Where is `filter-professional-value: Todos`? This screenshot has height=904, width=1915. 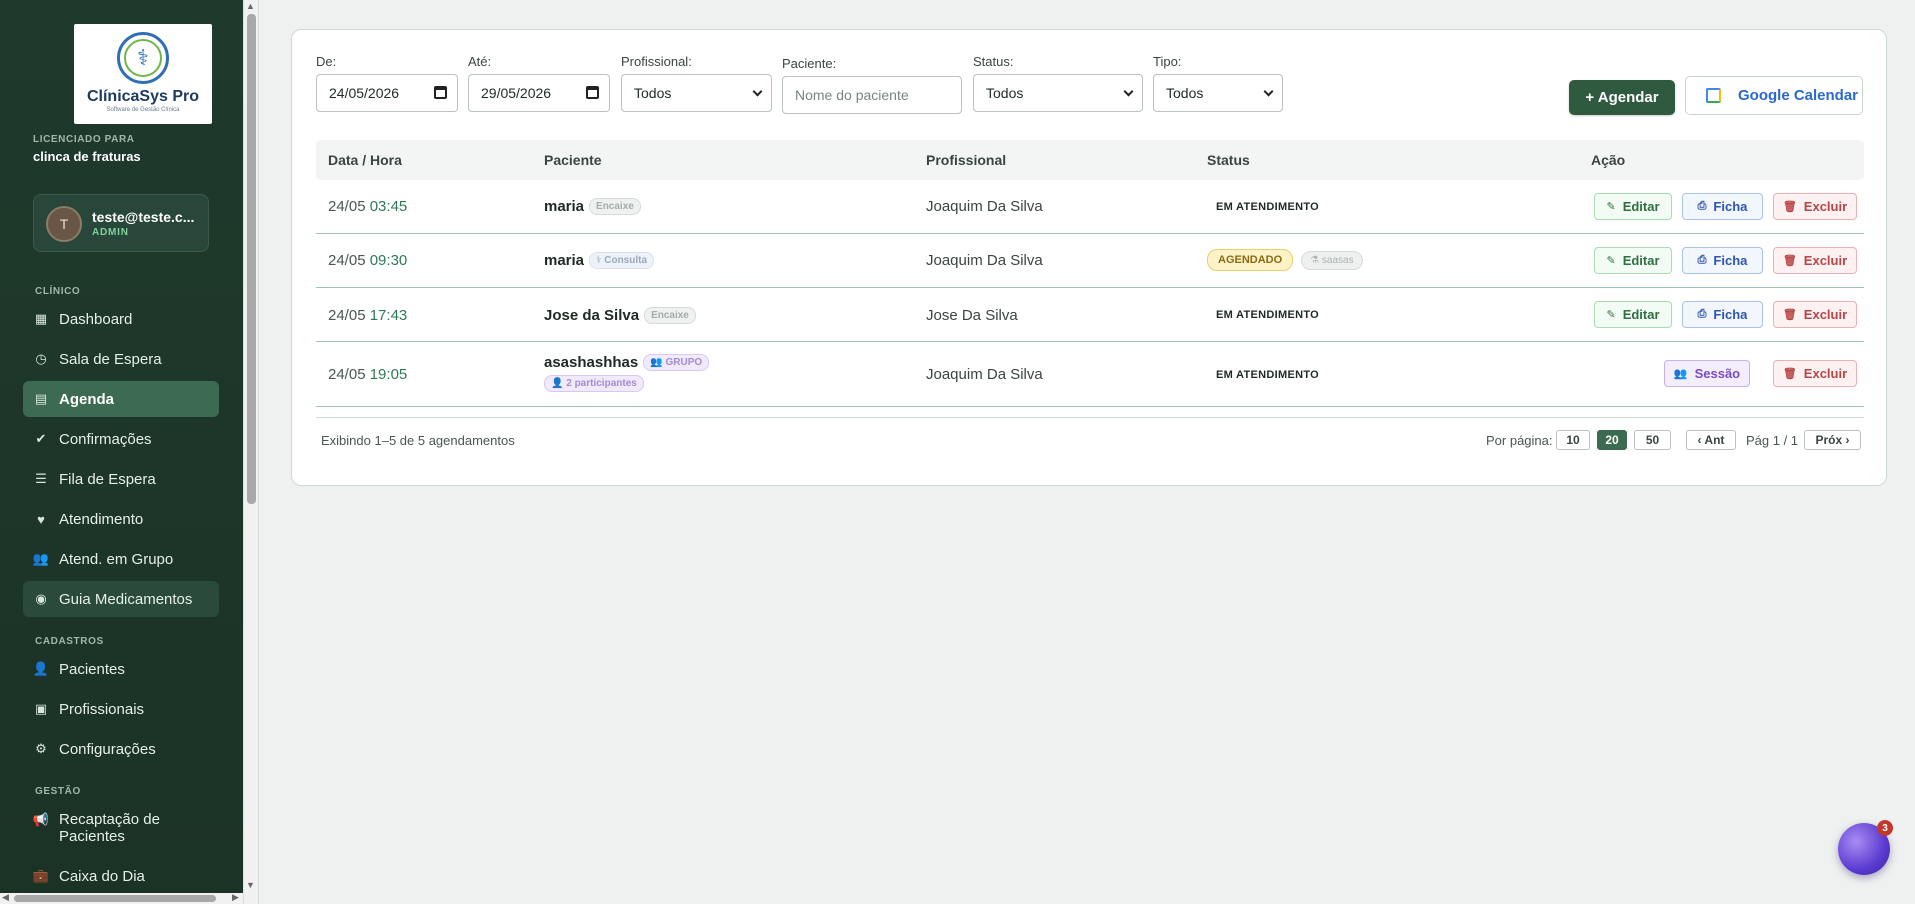 filter-professional-value: Todos is located at coordinates (653, 93).